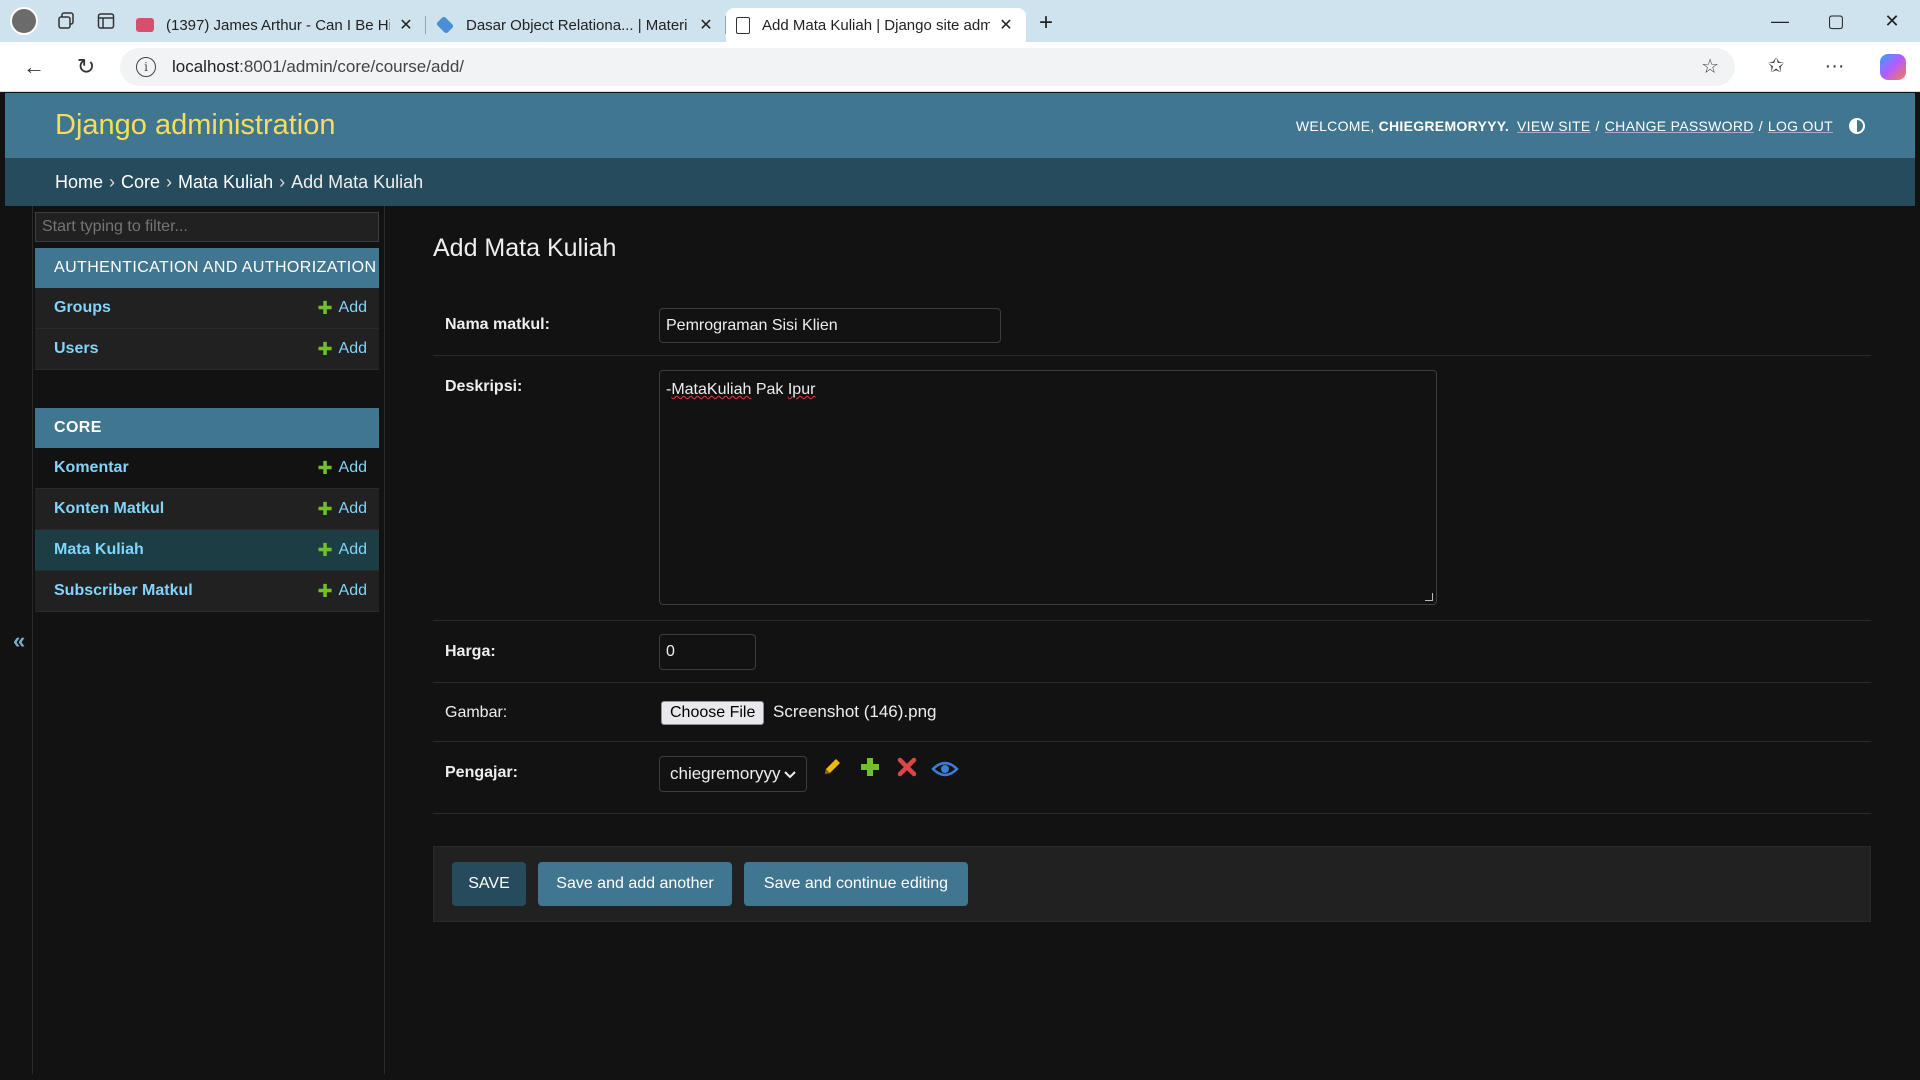  I want to click on more-options-icon: ···, so click(1835, 66).